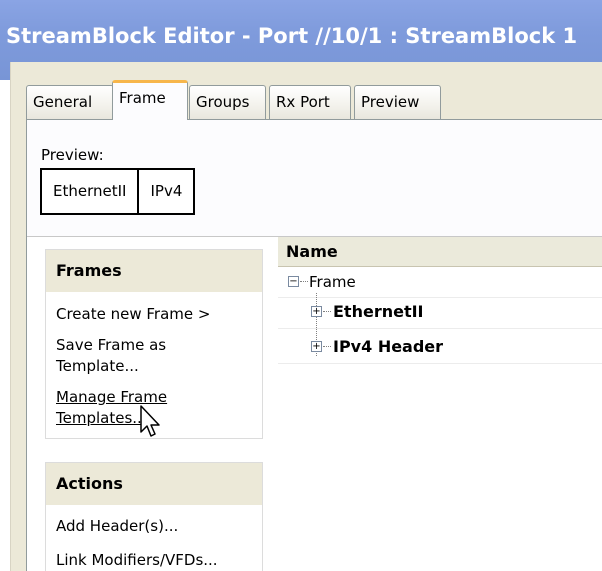 The width and height of the screenshot is (602, 571). I want to click on frame-preview-strip: EthernetII IPv4, so click(118, 191).